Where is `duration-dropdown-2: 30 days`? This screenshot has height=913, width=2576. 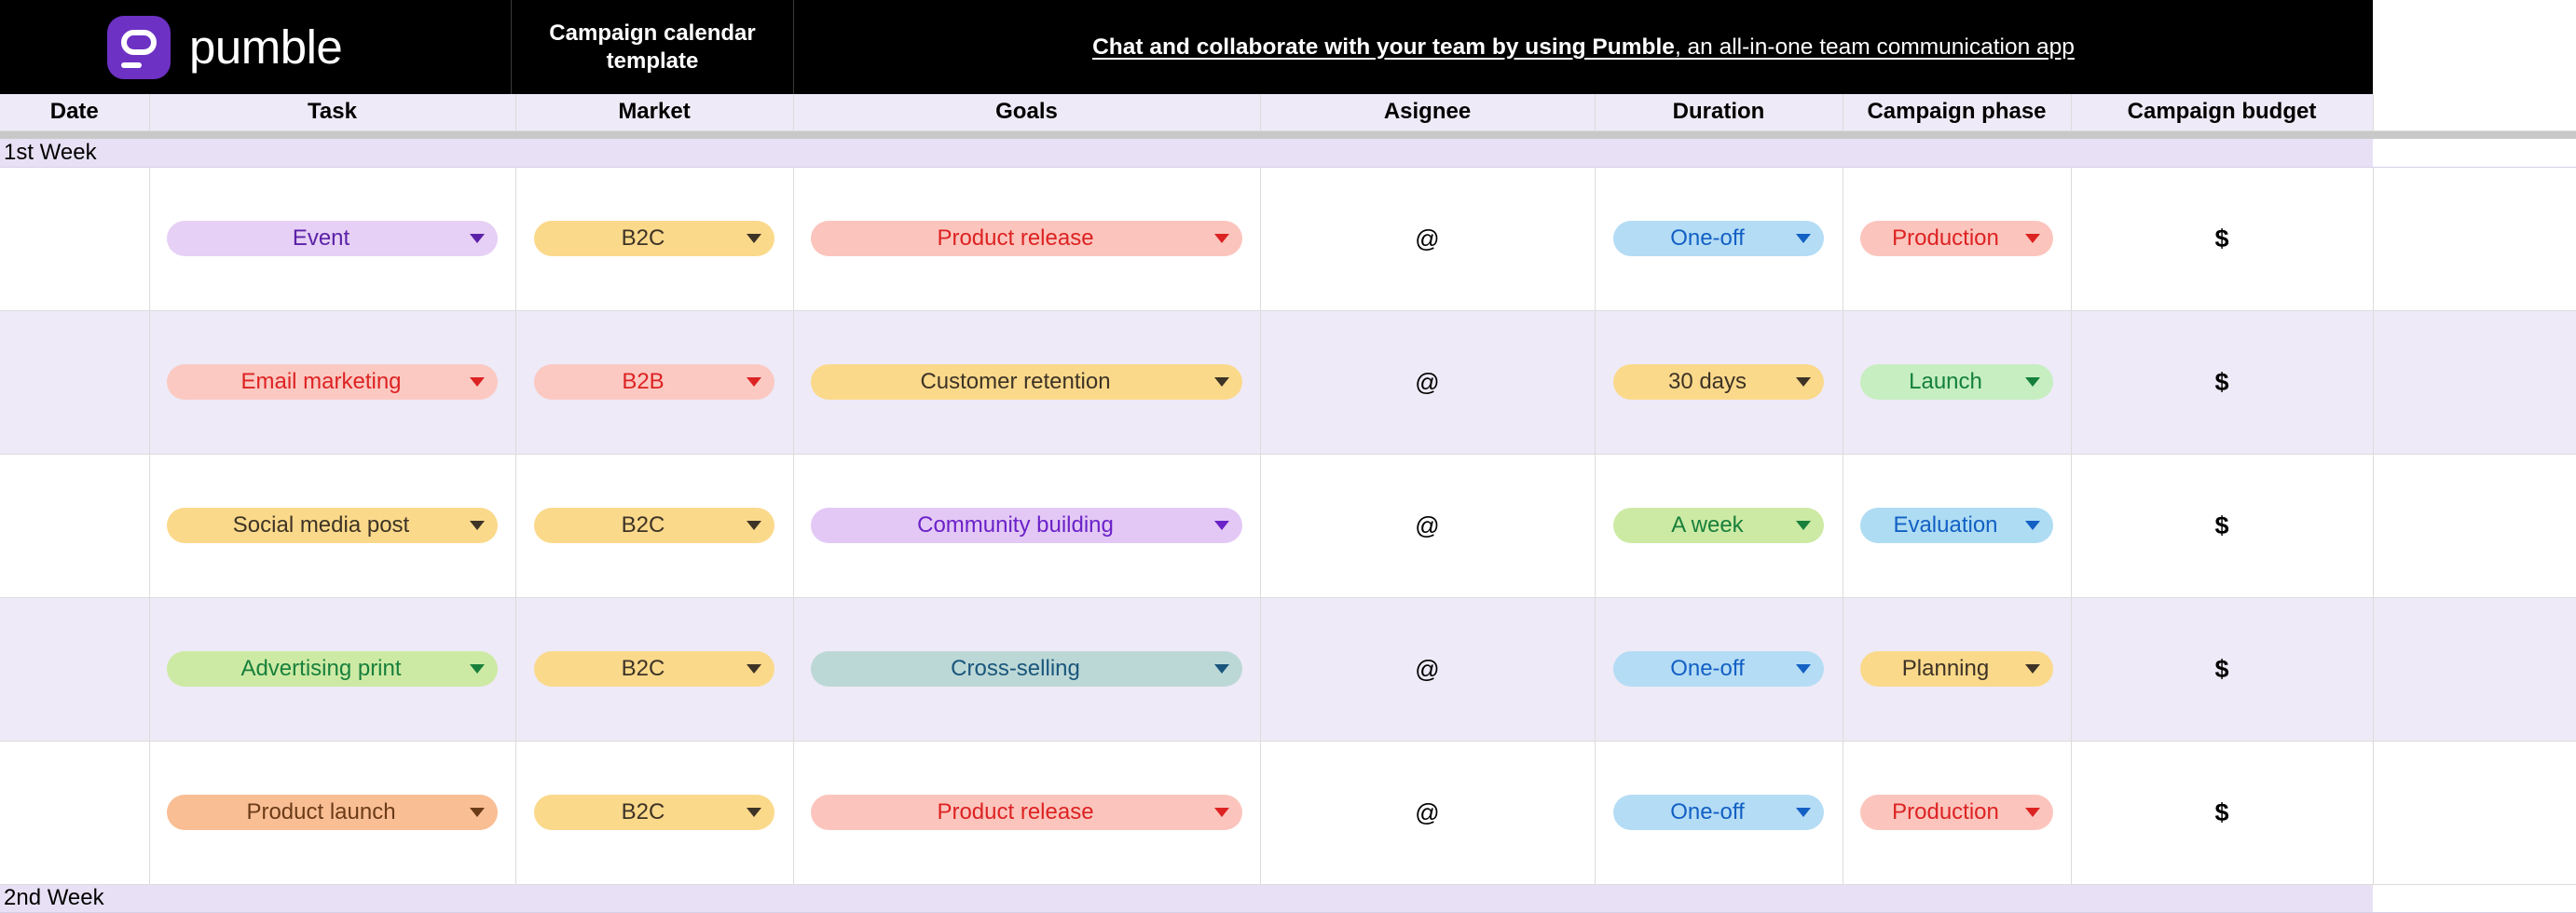 duration-dropdown-2: 30 days is located at coordinates (1718, 382).